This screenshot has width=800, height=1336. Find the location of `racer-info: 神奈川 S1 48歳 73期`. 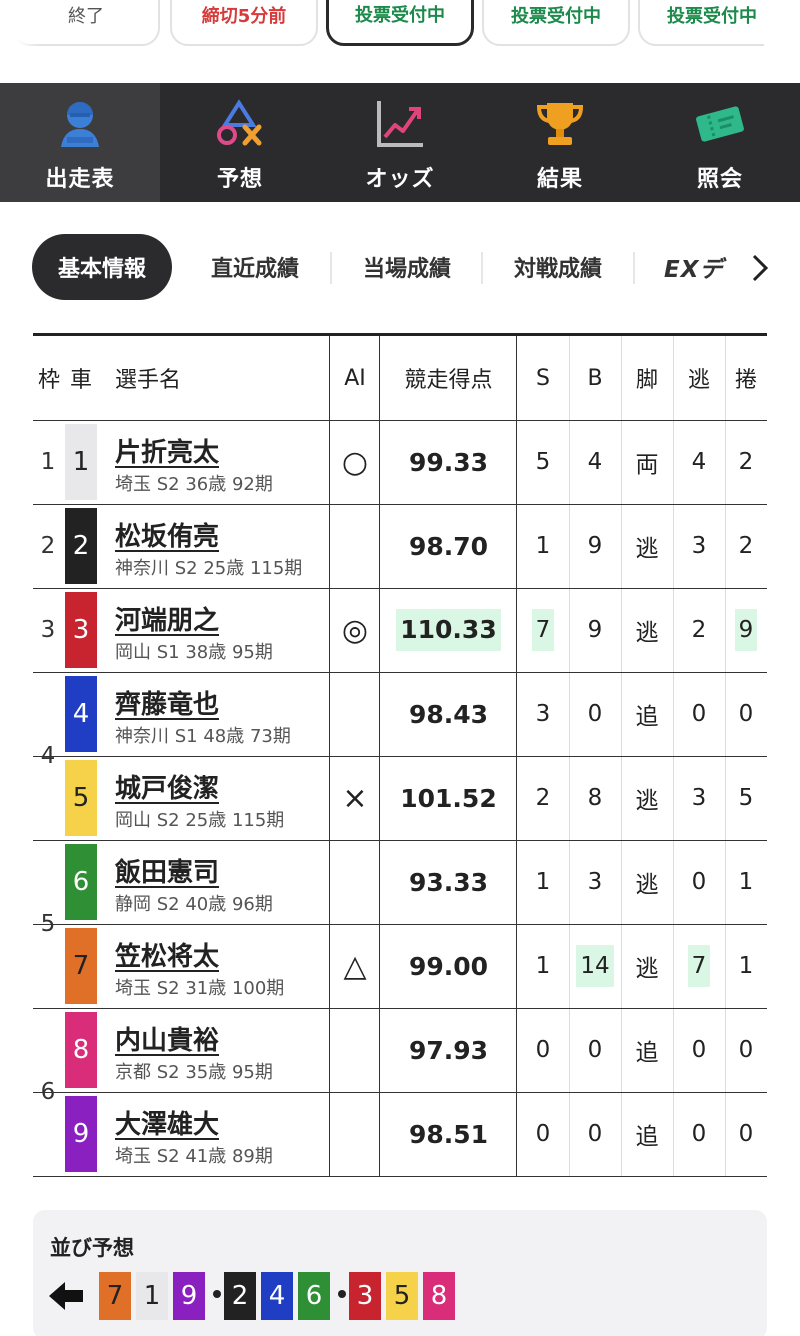

racer-info: 神奈川 S1 48歳 73期 is located at coordinates (203, 736).